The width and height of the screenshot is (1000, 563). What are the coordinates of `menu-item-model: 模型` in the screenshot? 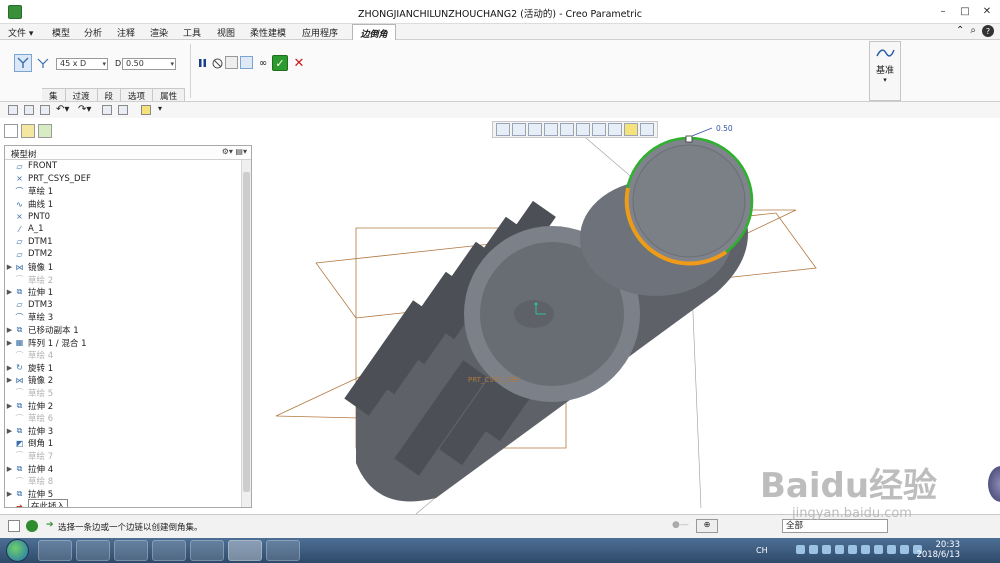 It's located at (61, 32).